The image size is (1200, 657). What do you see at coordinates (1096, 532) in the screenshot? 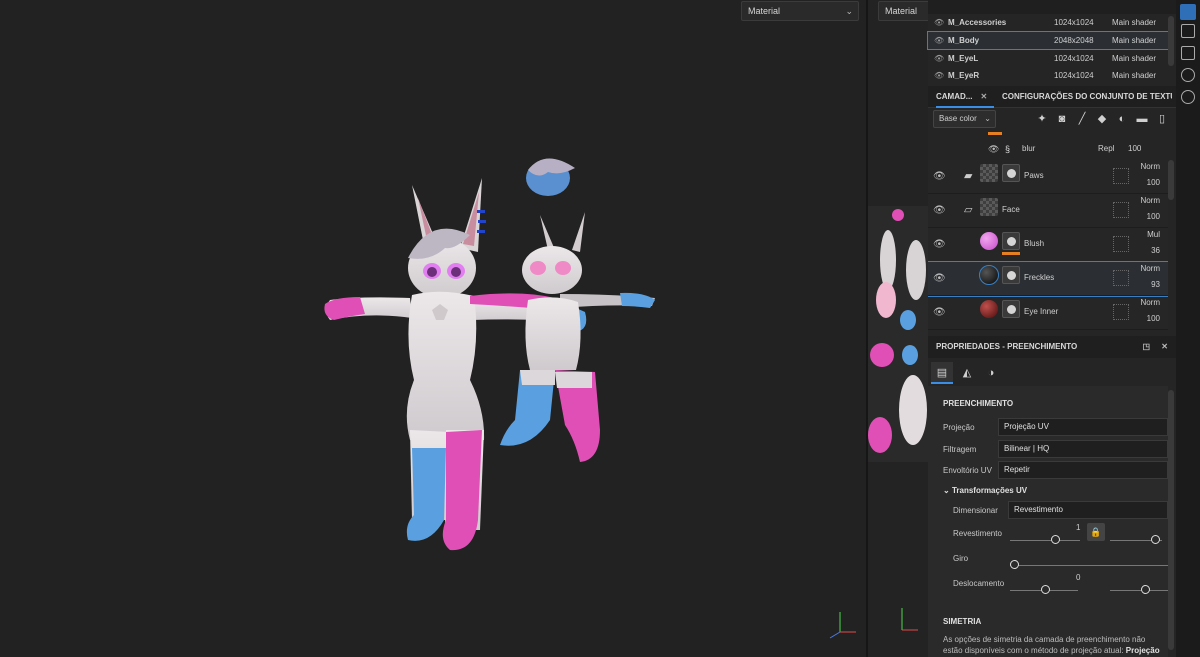
I see `lock-icon: 🔒` at bounding box center [1096, 532].